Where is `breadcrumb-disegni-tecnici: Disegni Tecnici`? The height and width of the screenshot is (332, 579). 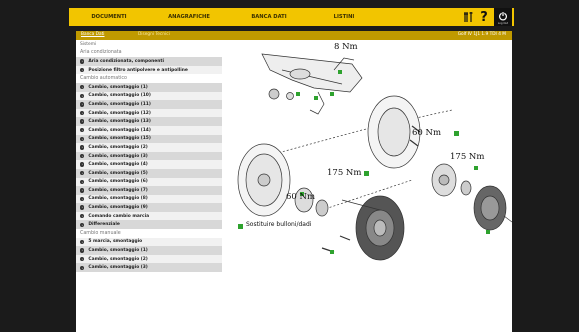 breadcrumb-disegni-tecnici: Disegni Tecnici is located at coordinates (154, 34).